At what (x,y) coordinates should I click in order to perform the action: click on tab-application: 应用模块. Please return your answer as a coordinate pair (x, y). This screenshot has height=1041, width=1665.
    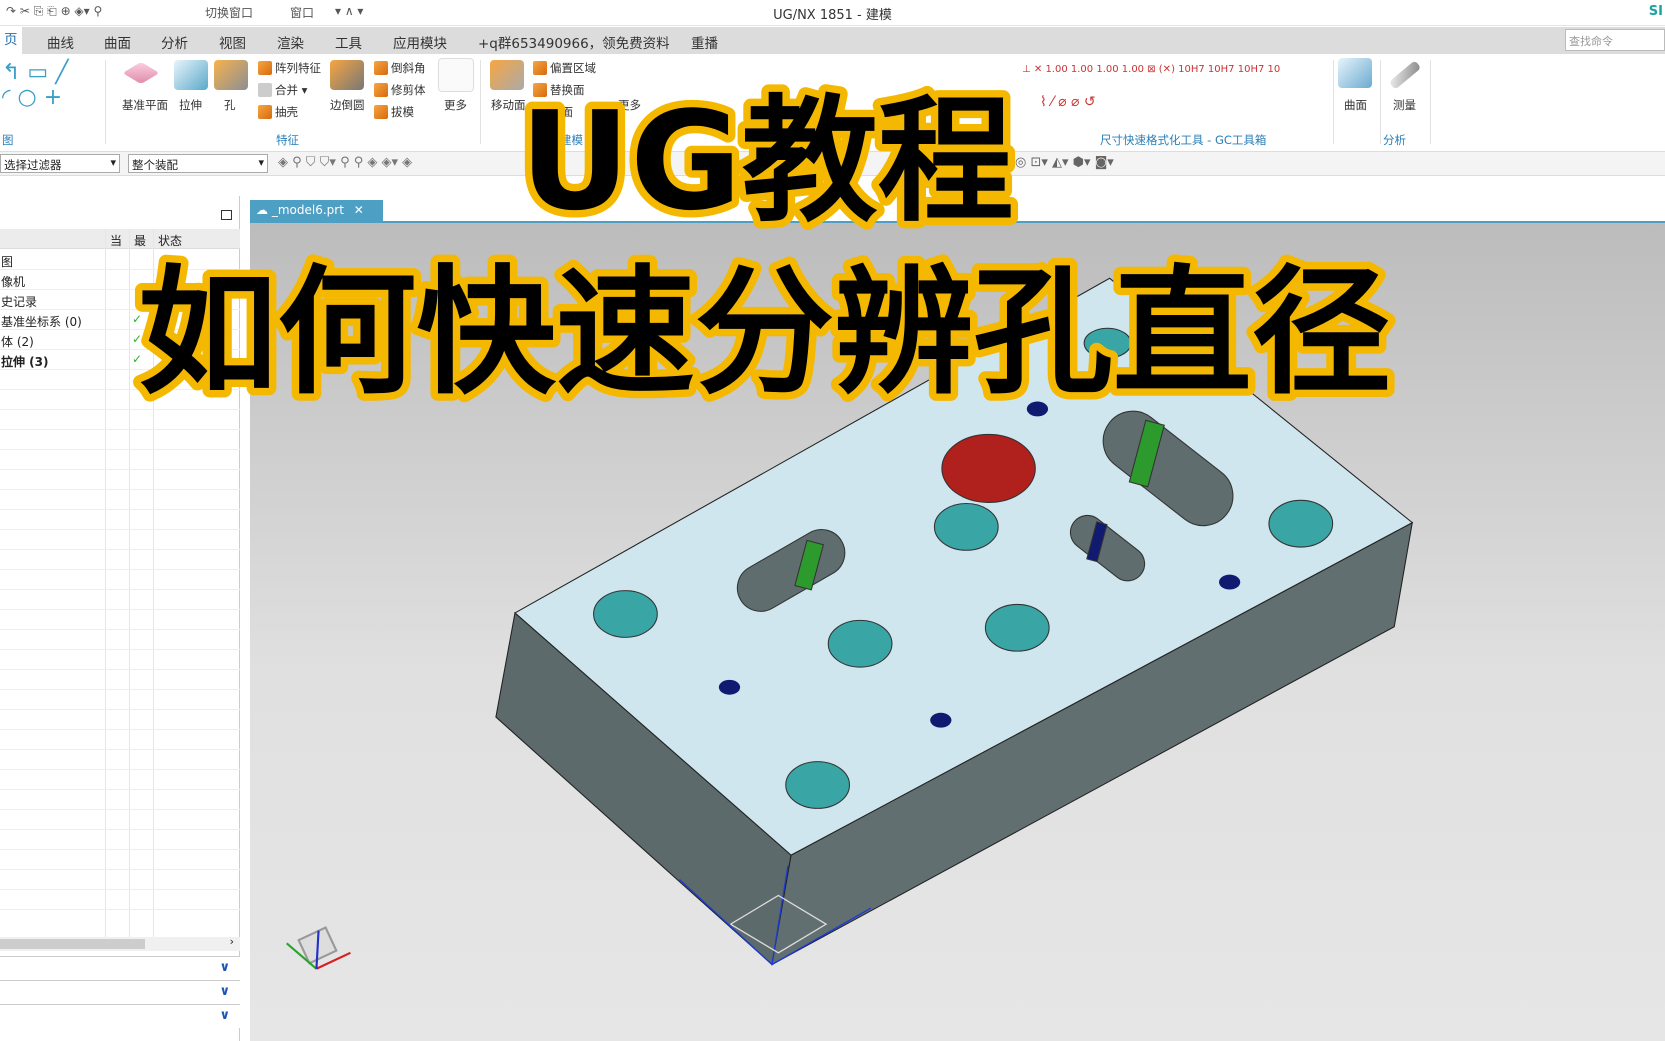
    Looking at the image, I should click on (420, 42).